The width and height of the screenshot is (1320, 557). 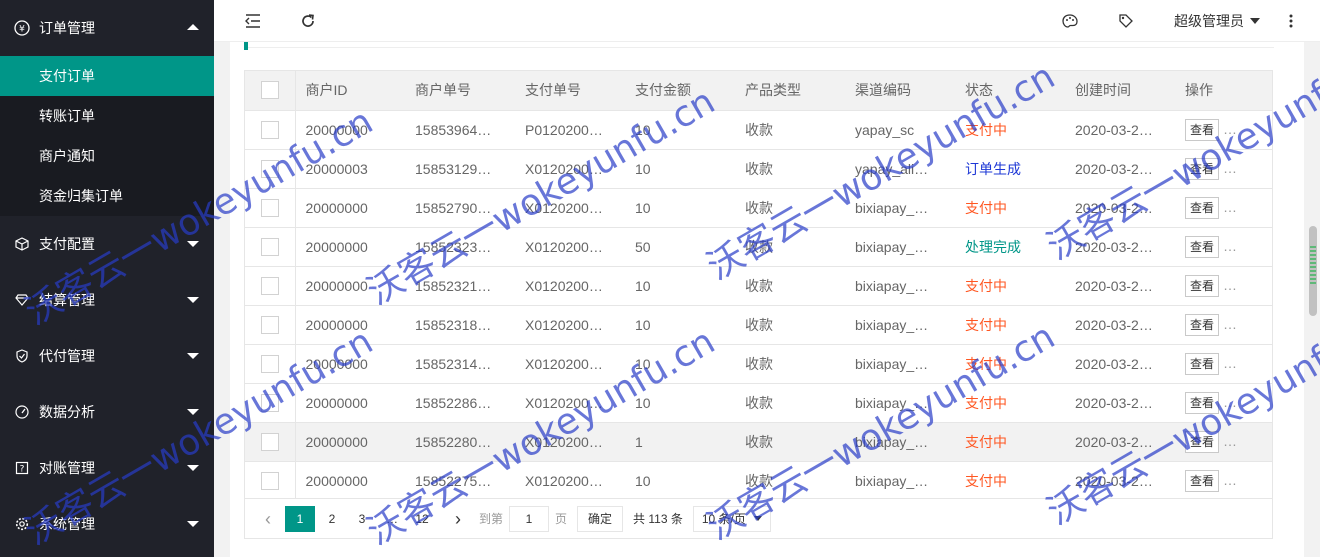 I want to click on row-select-cell, so click(x=270, y=364).